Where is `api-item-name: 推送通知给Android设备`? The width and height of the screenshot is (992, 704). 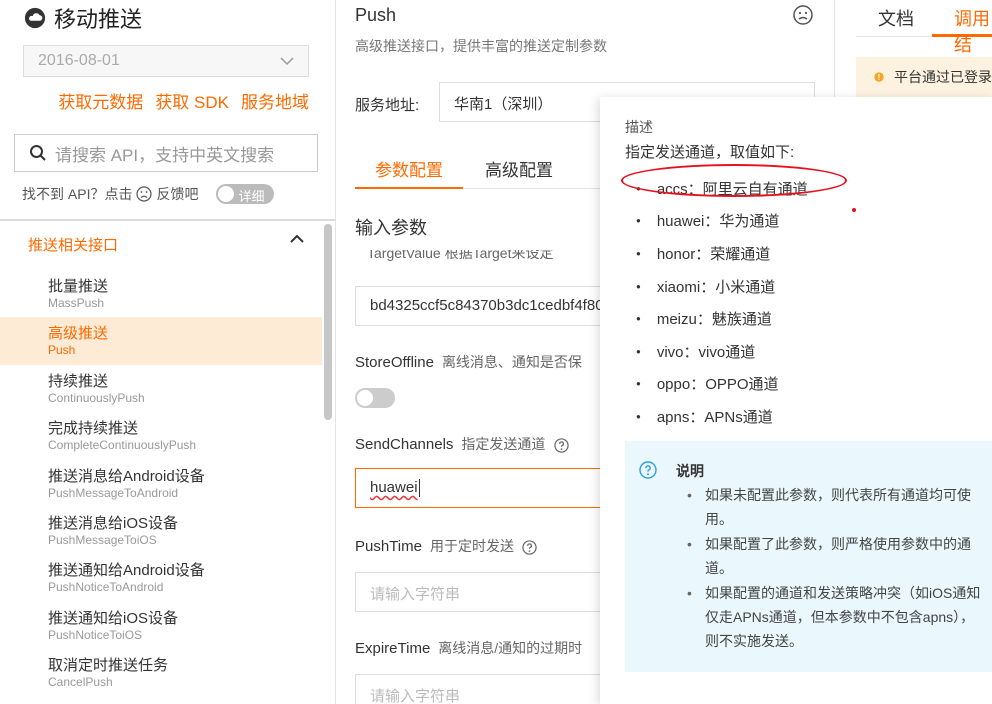
api-item-name: 推送通知给Android设备 is located at coordinates (126, 571).